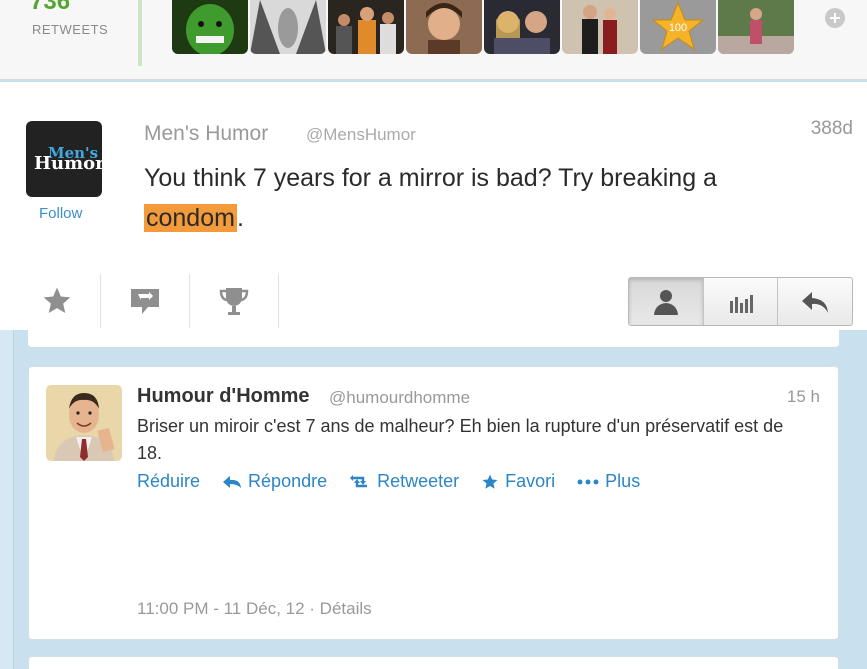 The image size is (867, 669). What do you see at coordinates (288, 481) in the screenshot?
I see `reply-label: Répondre` at bounding box center [288, 481].